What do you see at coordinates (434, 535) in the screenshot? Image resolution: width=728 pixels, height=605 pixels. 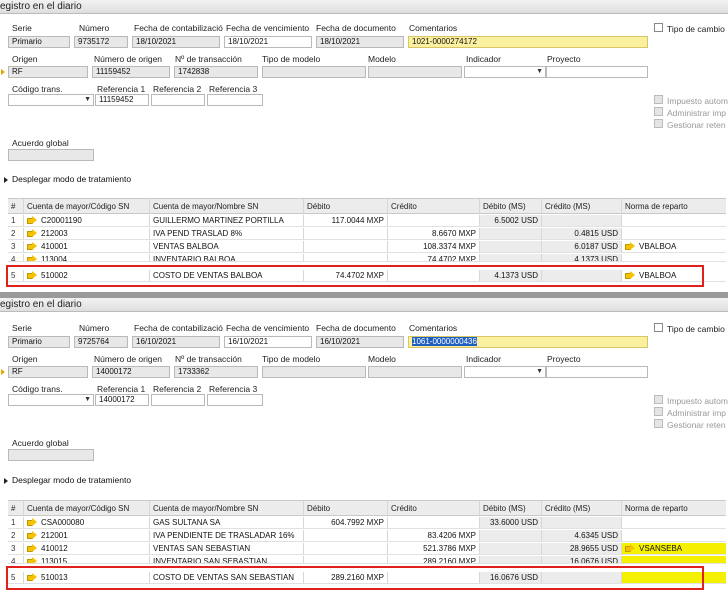 I see `credito-cell: 83.4206 MXP` at bounding box center [434, 535].